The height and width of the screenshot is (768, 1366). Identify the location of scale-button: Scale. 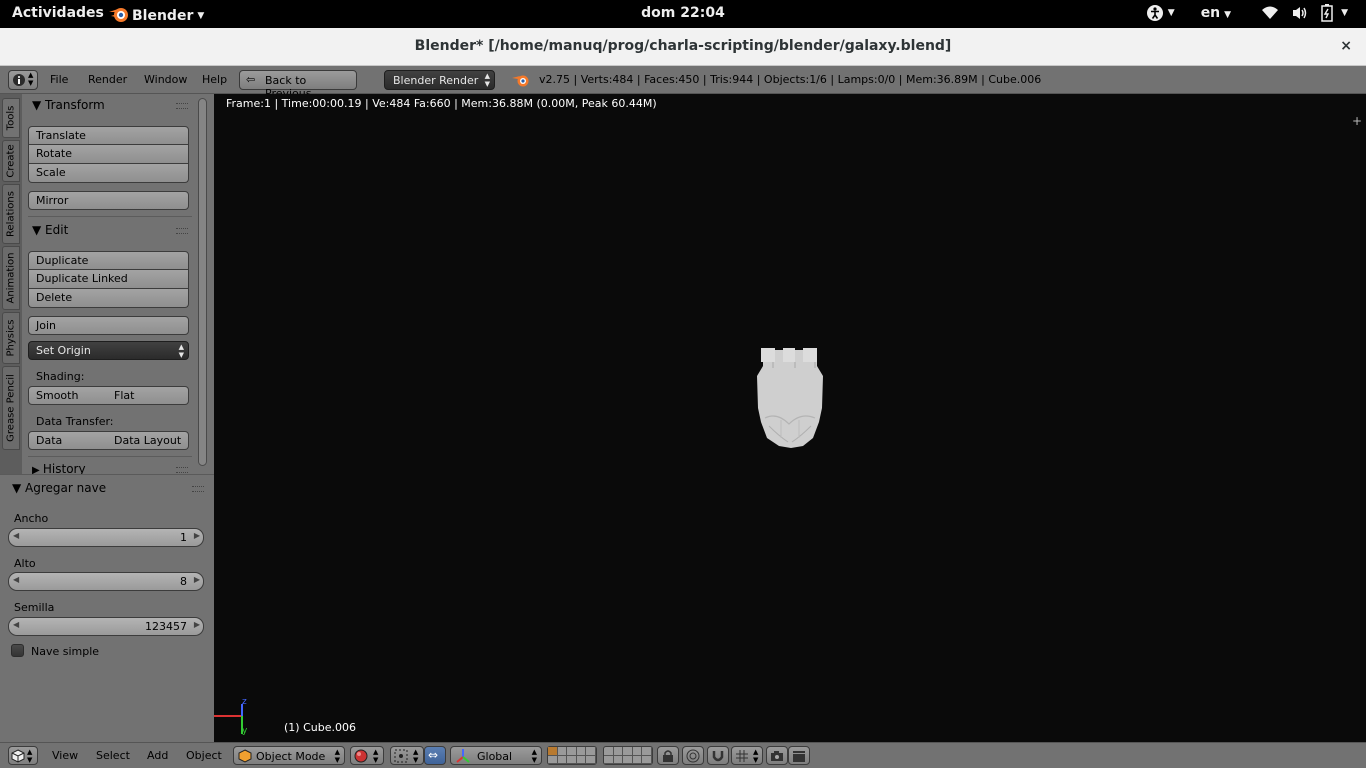
(108, 173).